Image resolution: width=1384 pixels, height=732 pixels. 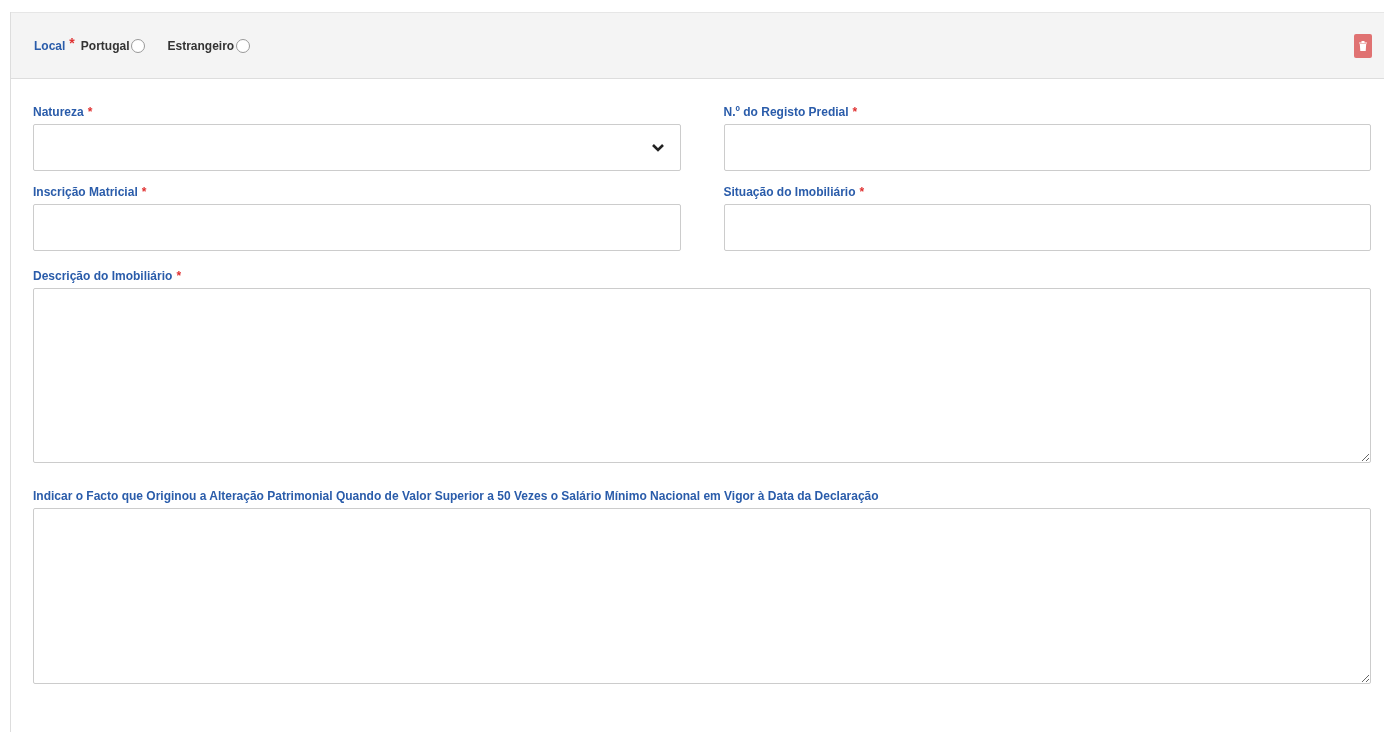 I want to click on chevron-down-icon, so click(x=657, y=148).